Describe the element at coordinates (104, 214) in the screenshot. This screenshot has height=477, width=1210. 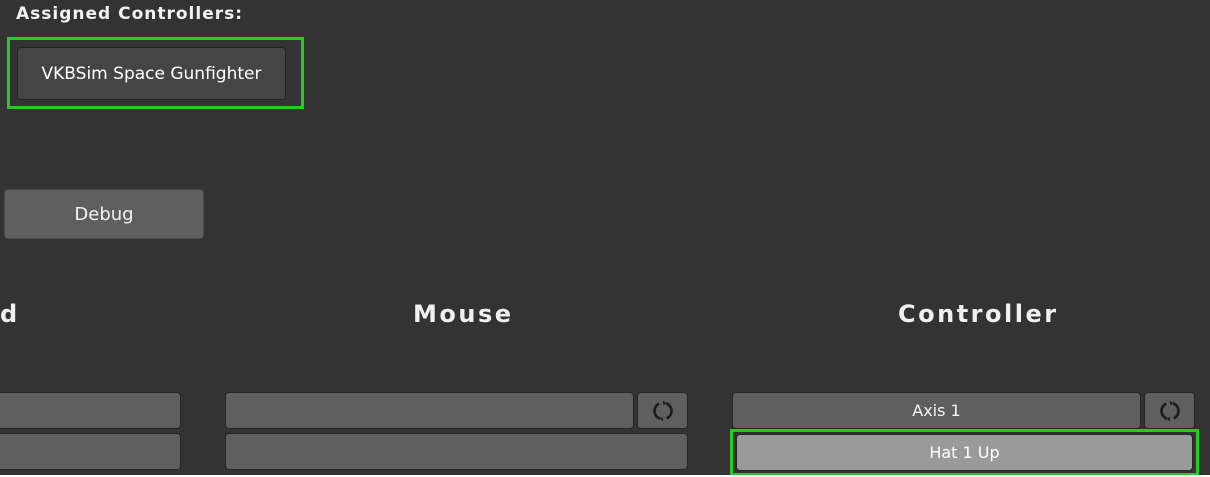
I see `debug-button: Debug` at that location.